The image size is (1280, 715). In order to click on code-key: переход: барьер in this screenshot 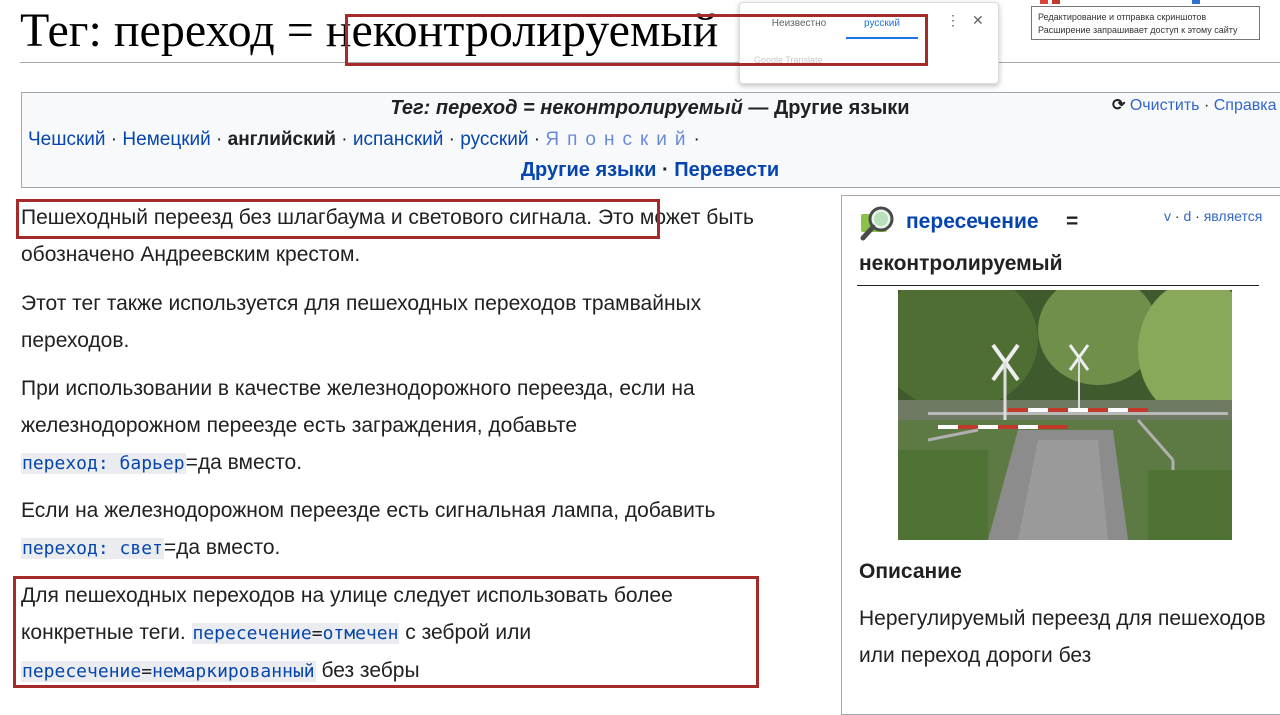, I will do `click(103, 463)`.